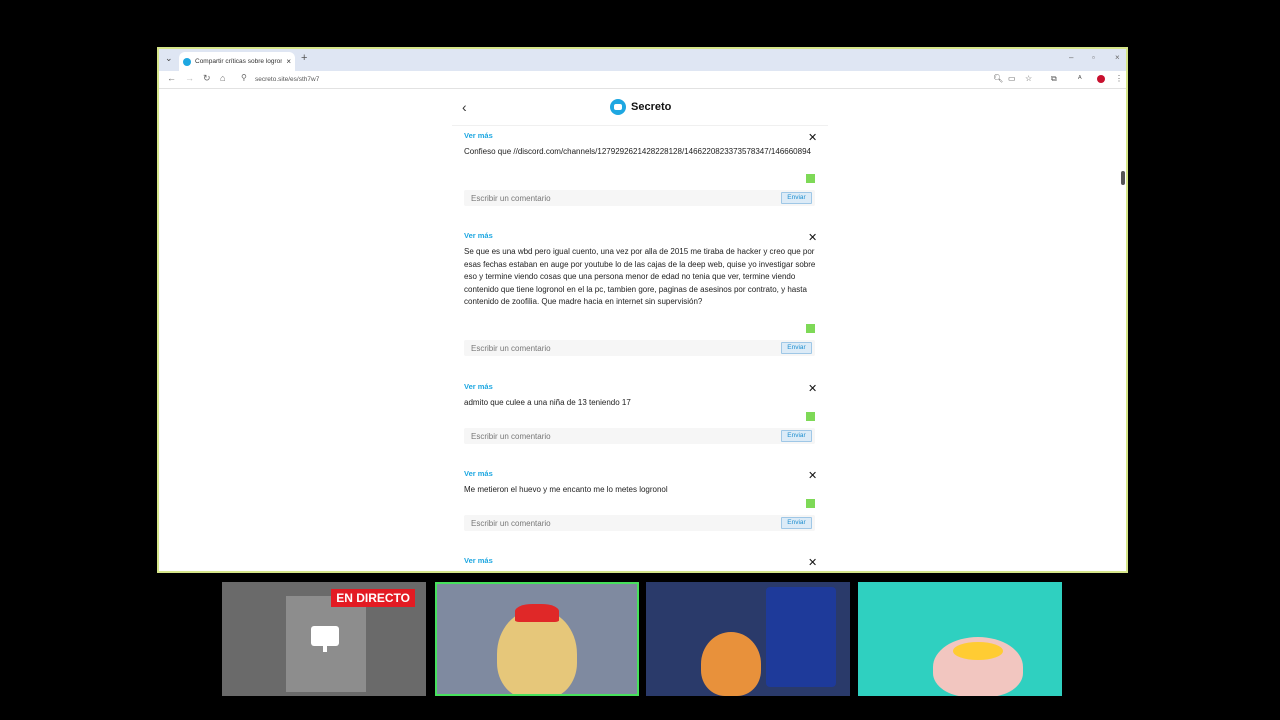 This screenshot has width=1280, height=720. Describe the element at coordinates (1123, 178) in the screenshot. I see `page-scrollbar` at that location.